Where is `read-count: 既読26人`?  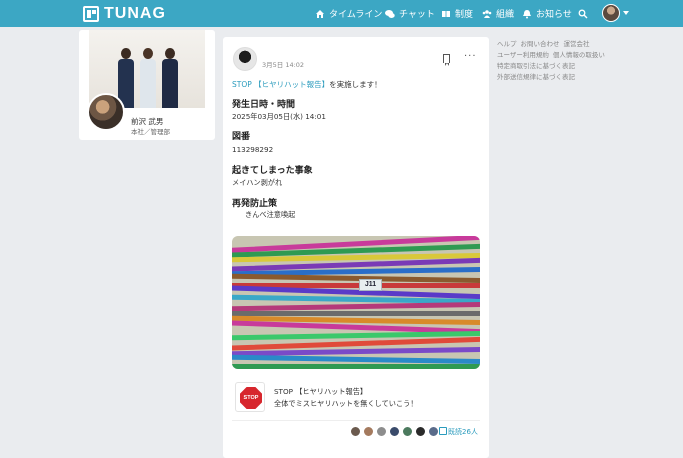 read-count: 既読26人 is located at coordinates (463, 432).